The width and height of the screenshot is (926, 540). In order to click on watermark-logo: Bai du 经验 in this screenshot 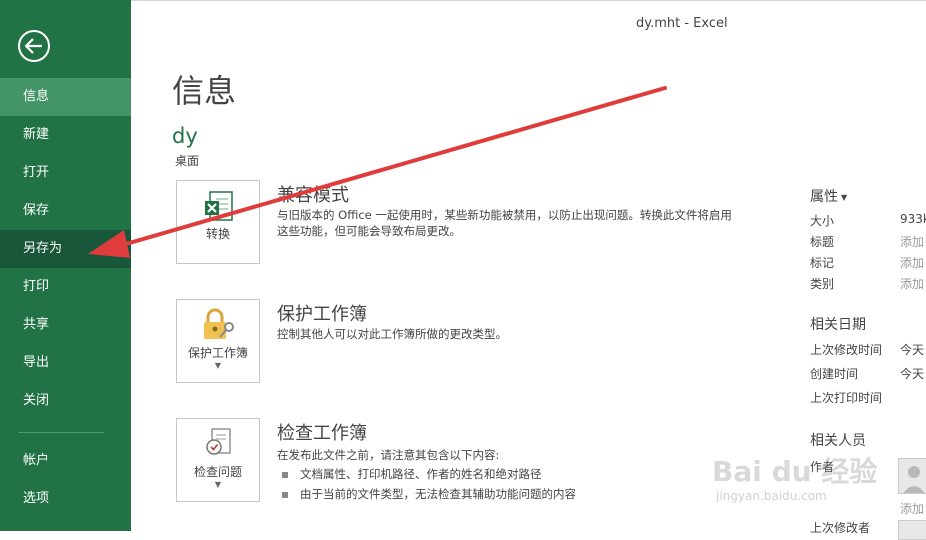, I will do `click(795, 471)`.